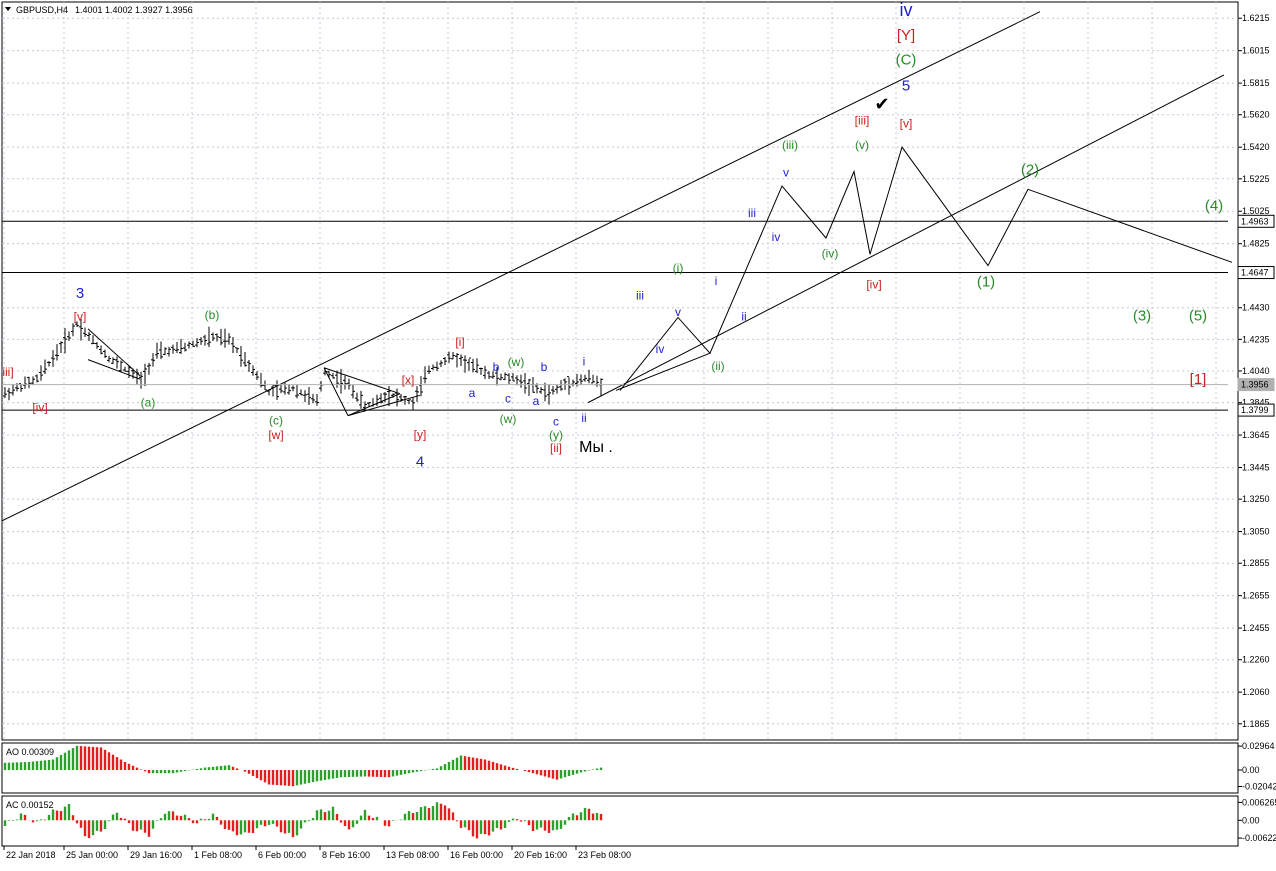  What do you see at coordinates (1255, 221) in the screenshot?
I see `price-label-text: 1.4963` at bounding box center [1255, 221].